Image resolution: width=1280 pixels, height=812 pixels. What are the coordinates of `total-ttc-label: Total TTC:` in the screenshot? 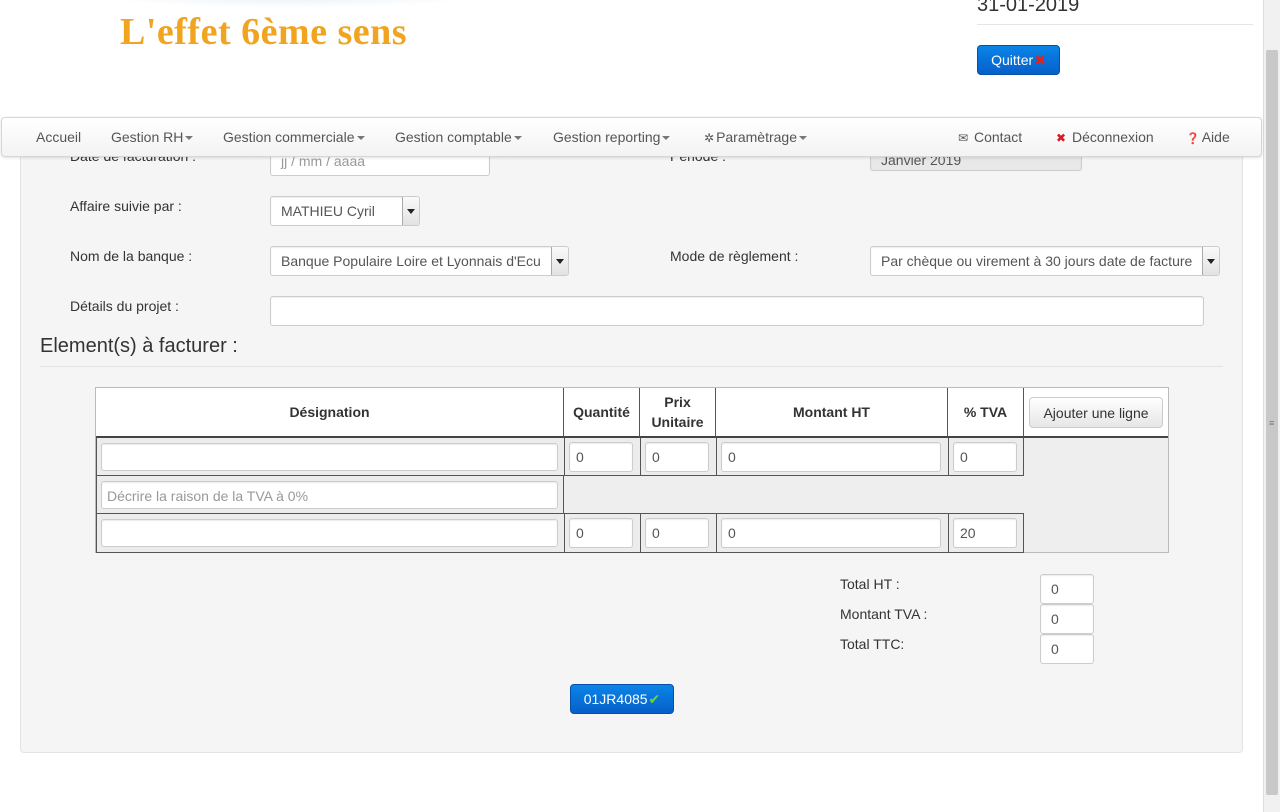 It's located at (872, 644).